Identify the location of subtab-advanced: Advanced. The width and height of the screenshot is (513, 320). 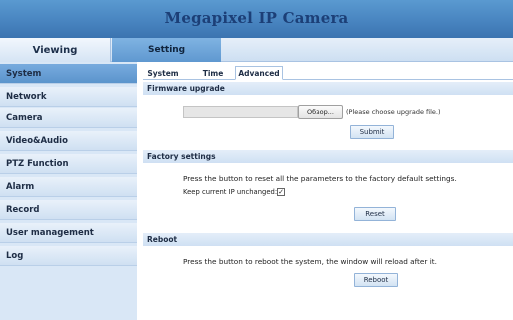
(259, 73).